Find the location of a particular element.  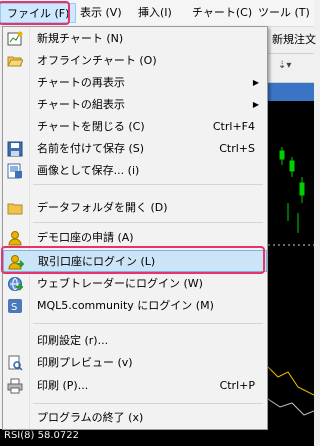

menu-item-print-preview: 印刷プレビュー (v) is located at coordinates (135, 363).